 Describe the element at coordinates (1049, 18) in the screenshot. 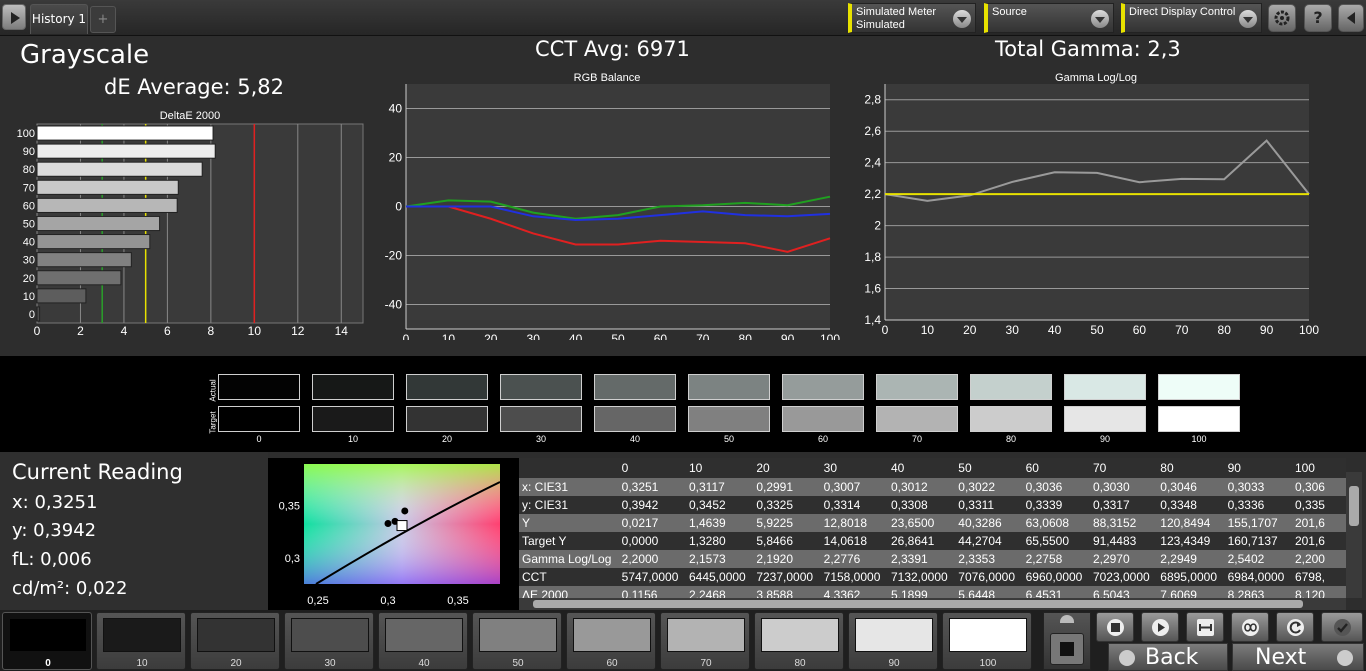

I see `source-dropdown: Source` at that location.